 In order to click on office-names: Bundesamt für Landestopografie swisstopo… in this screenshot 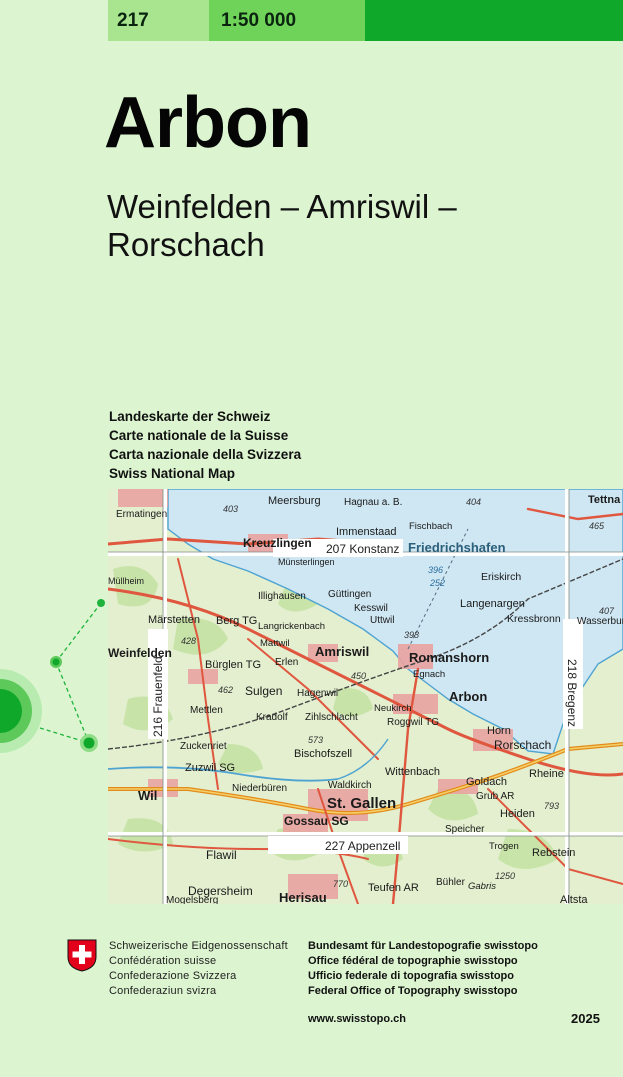, I will do `click(423, 969)`.